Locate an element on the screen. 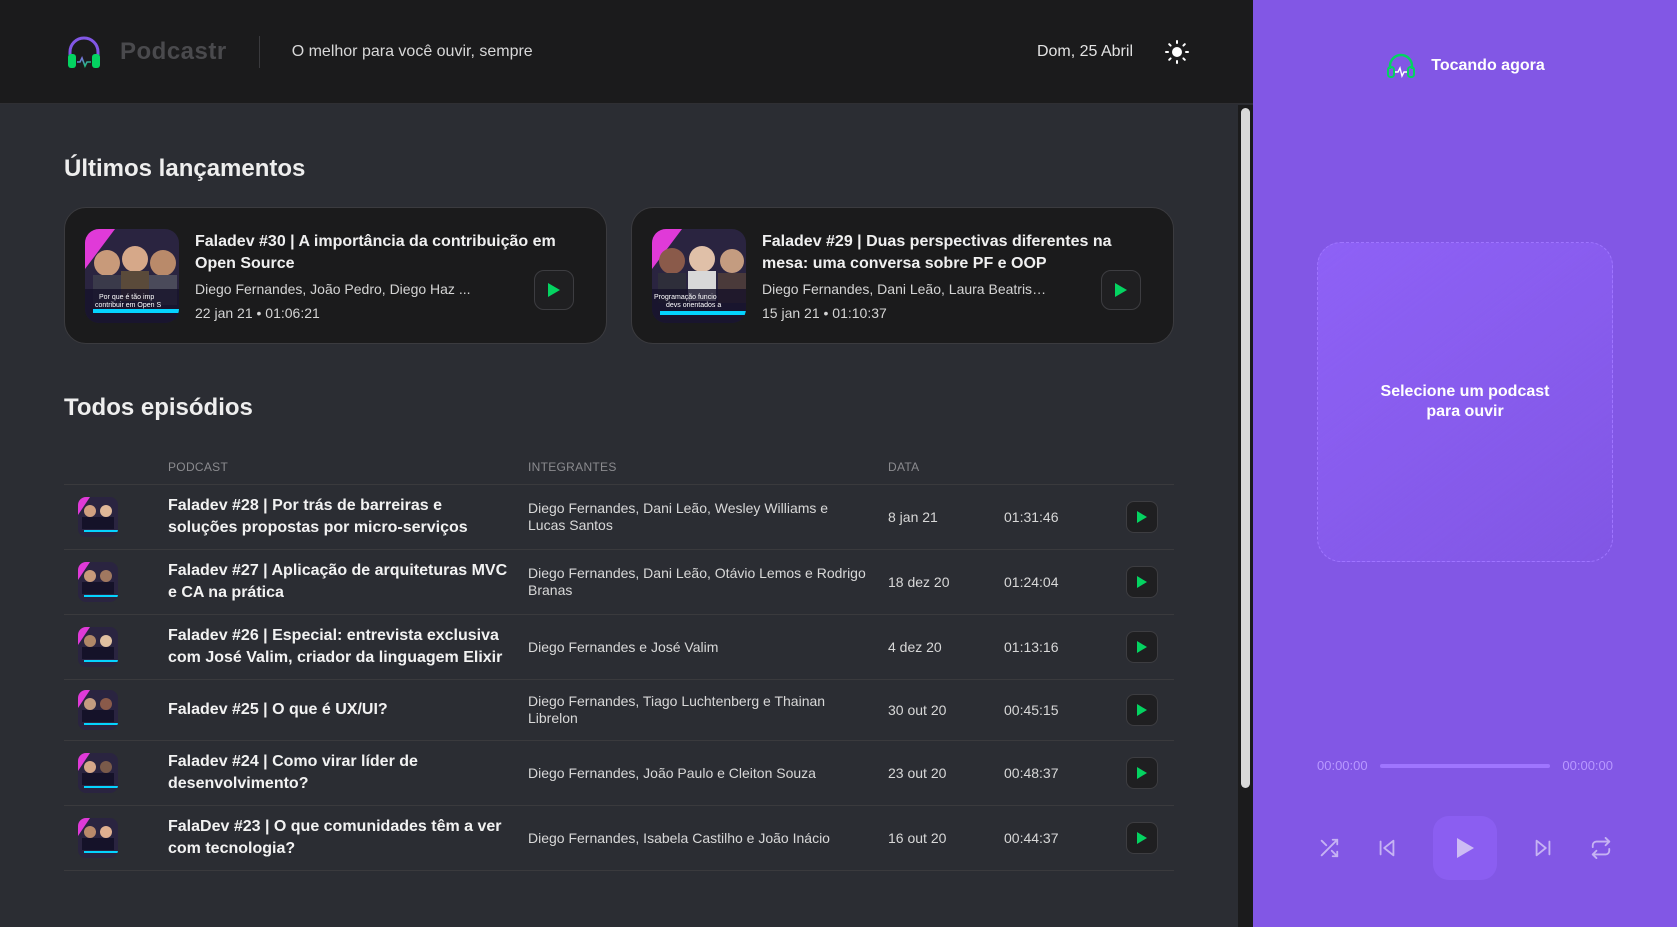  skip-forward-icon is located at coordinates (1543, 848).